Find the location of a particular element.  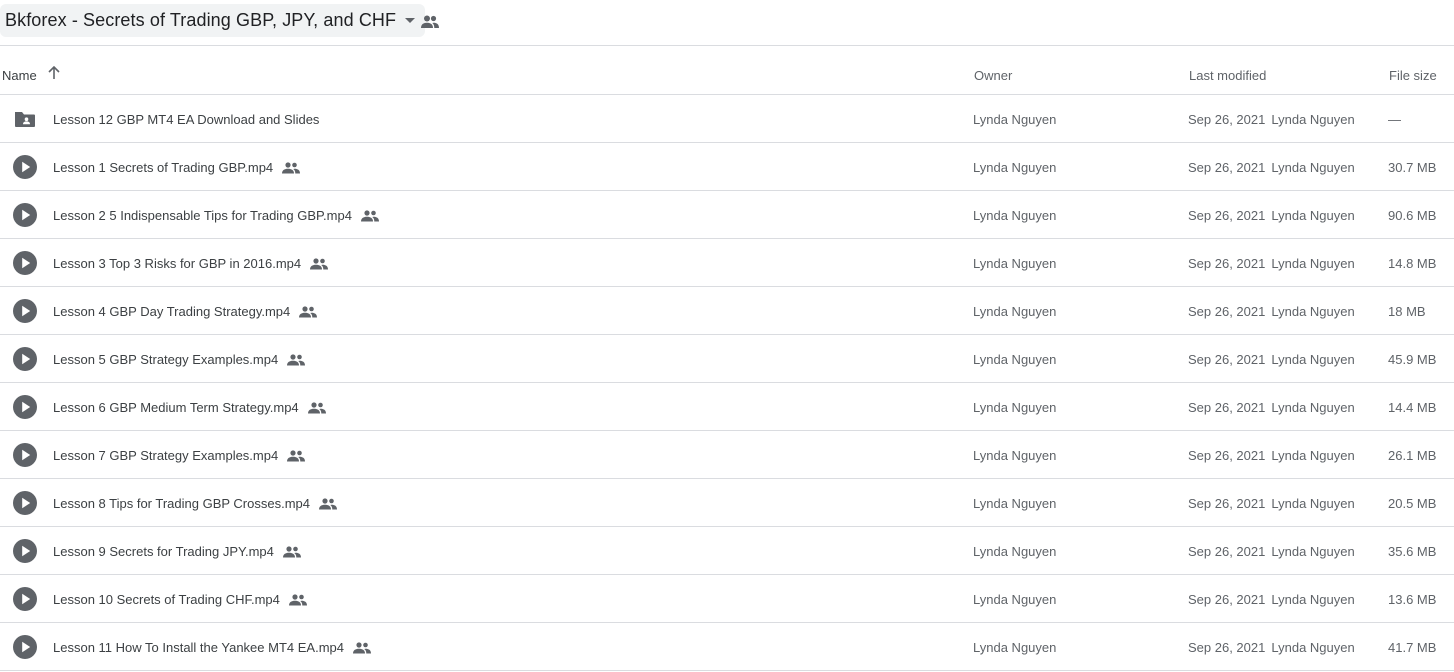

file-size: — is located at coordinates (1394, 119).